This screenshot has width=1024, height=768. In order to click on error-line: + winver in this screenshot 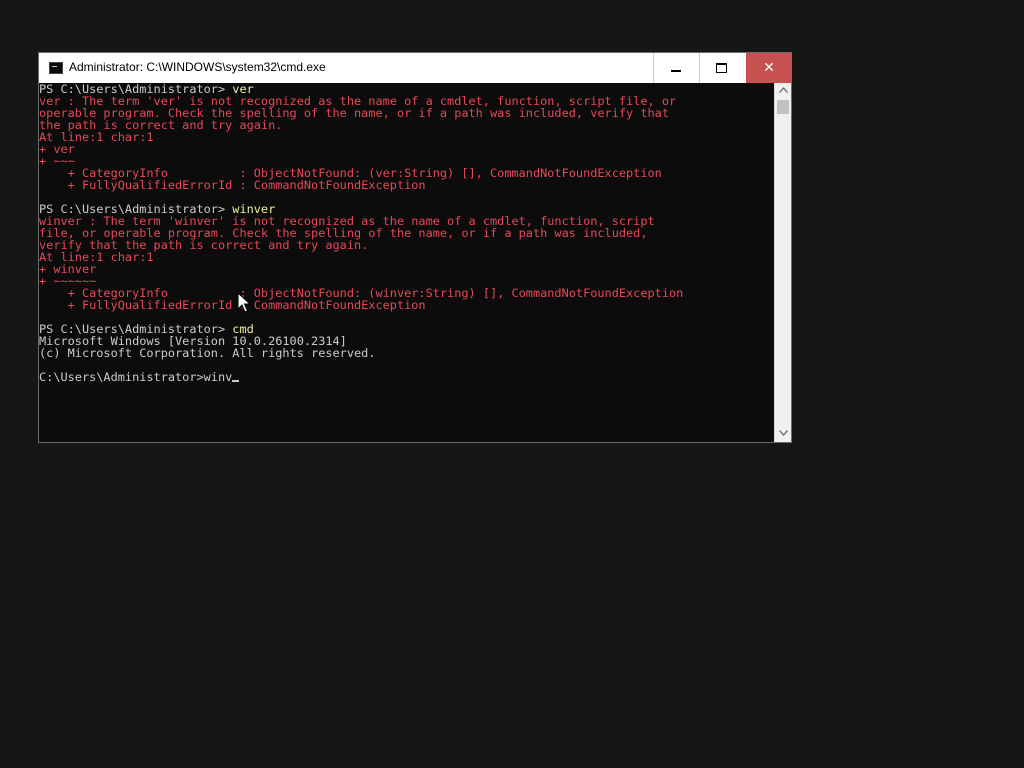, I will do `click(68, 269)`.